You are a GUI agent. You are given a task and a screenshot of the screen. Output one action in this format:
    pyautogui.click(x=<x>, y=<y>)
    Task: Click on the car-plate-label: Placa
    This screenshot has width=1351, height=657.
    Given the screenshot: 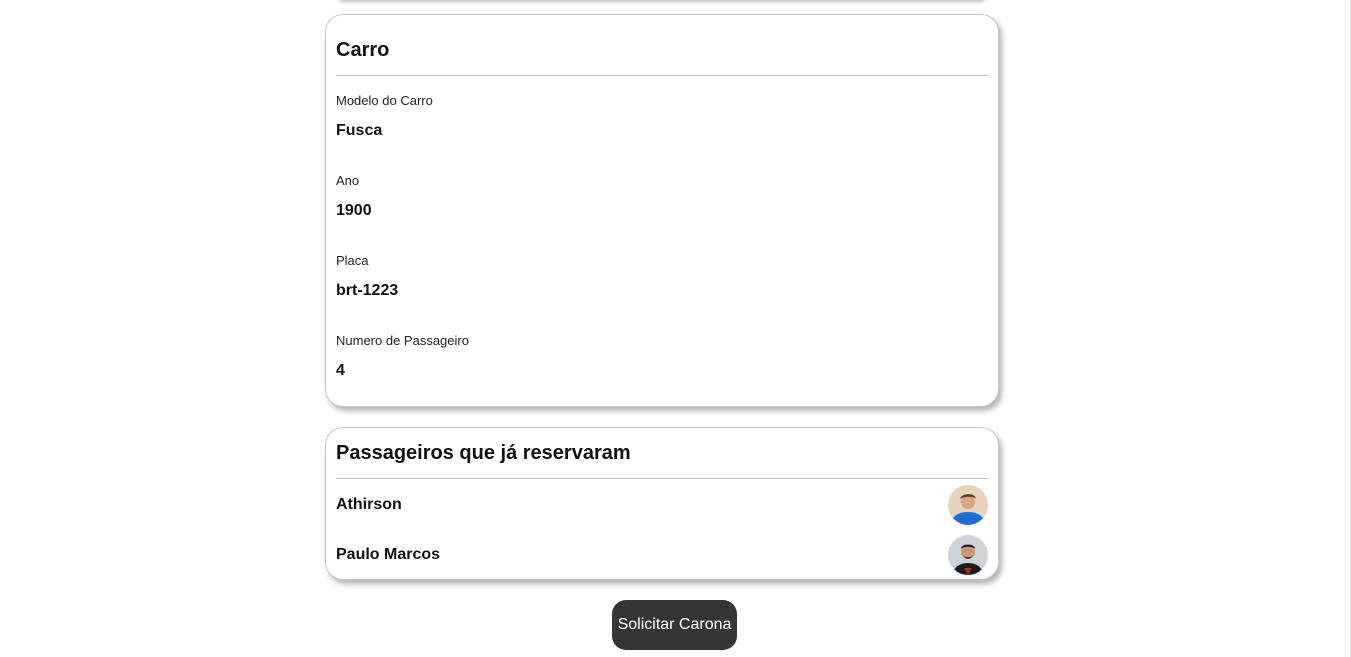 What is the action you would take?
    pyautogui.click(x=352, y=260)
    